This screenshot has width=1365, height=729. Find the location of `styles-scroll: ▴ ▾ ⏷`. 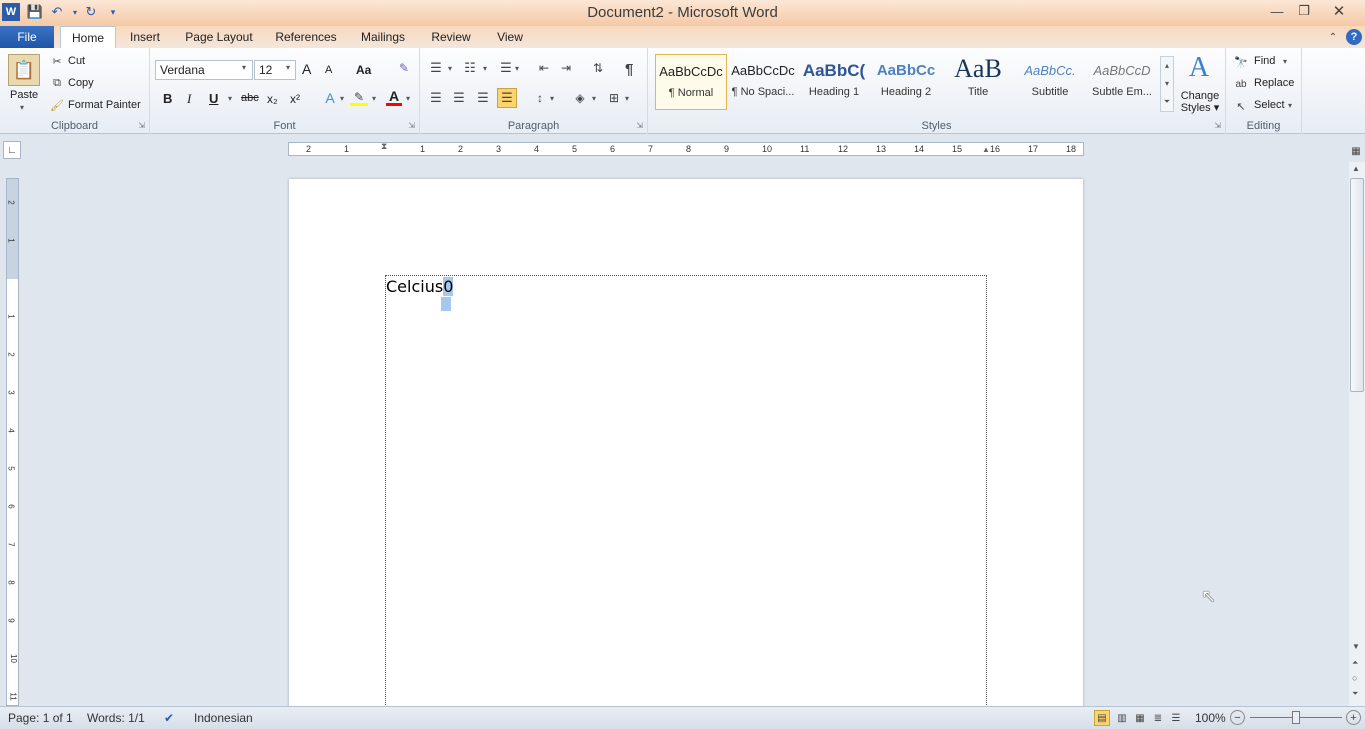

styles-scroll: ▴ ▾ ⏷ is located at coordinates (1167, 84).